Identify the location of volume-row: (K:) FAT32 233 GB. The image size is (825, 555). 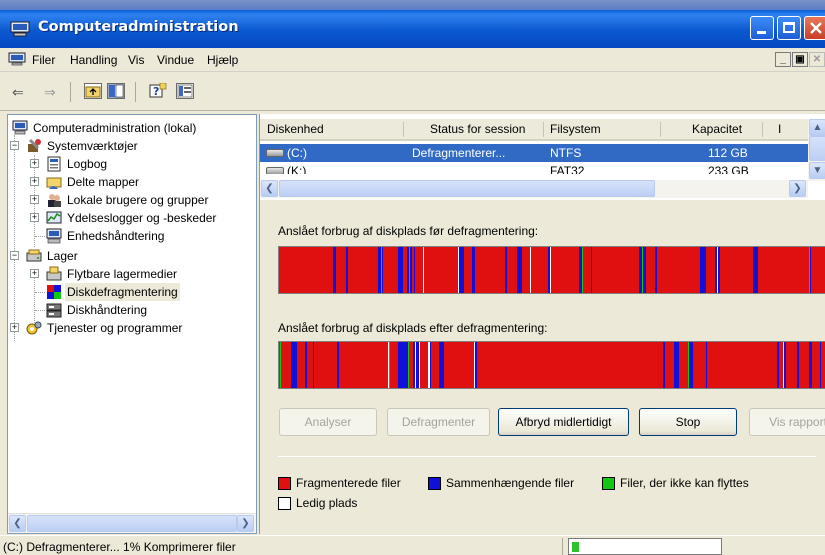
(534, 168).